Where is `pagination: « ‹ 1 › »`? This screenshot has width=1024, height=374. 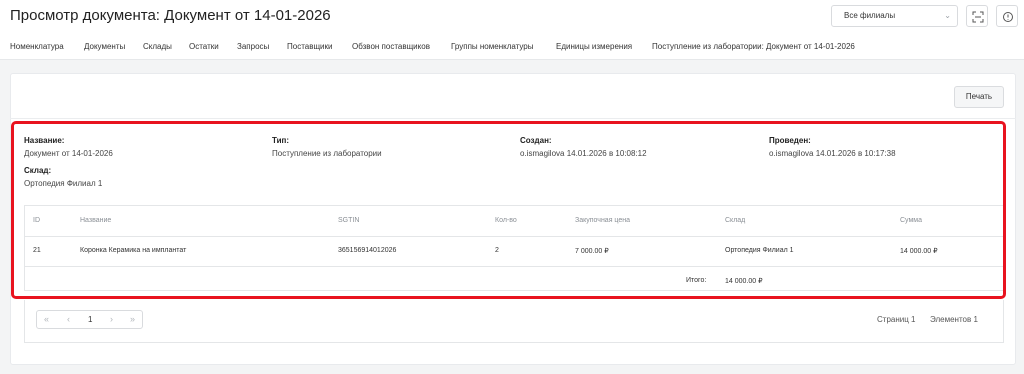 pagination: « ‹ 1 › » is located at coordinates (89, 319).